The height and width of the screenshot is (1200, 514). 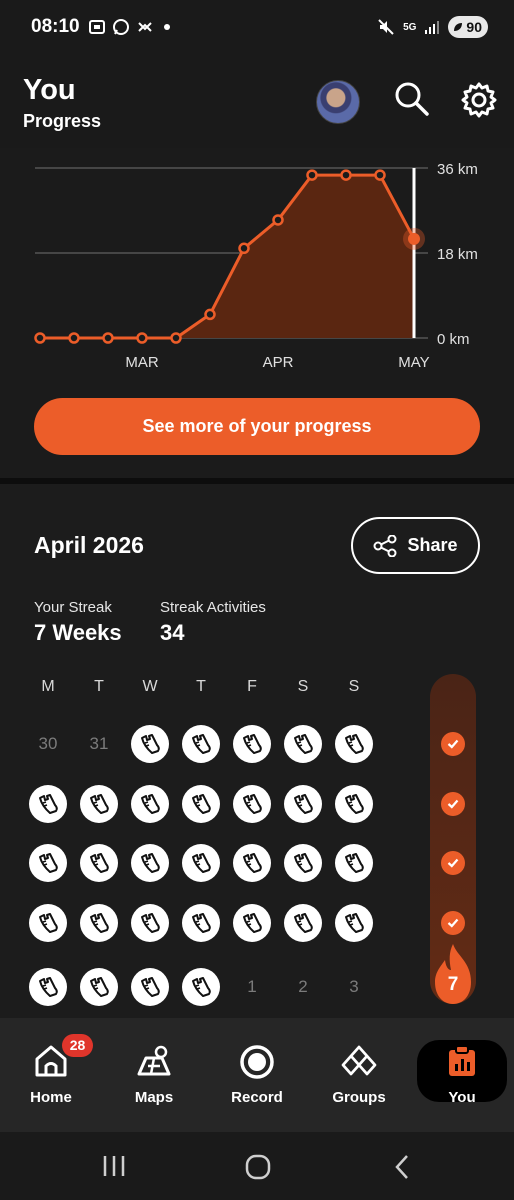 What do you see at coordinates (303, 986) in the screenshot?
I see `calendar-day: 2` at bounding box center [303, 986].